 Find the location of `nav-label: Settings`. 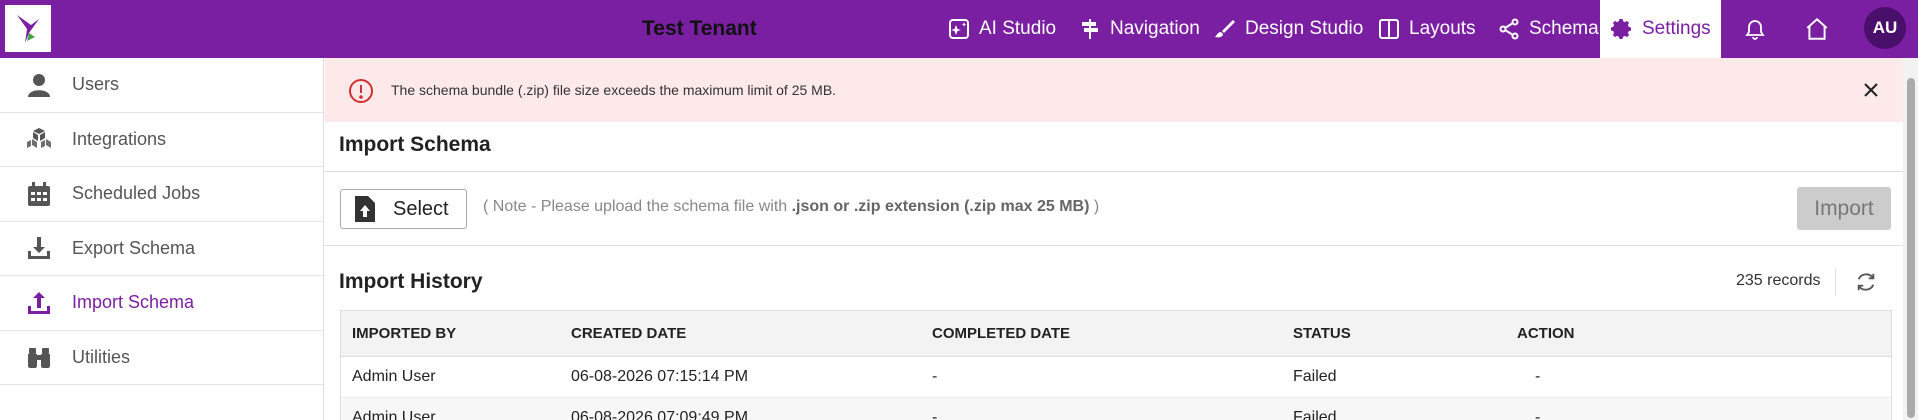

nav-label: Settings is located at coordinates (1676, 28).